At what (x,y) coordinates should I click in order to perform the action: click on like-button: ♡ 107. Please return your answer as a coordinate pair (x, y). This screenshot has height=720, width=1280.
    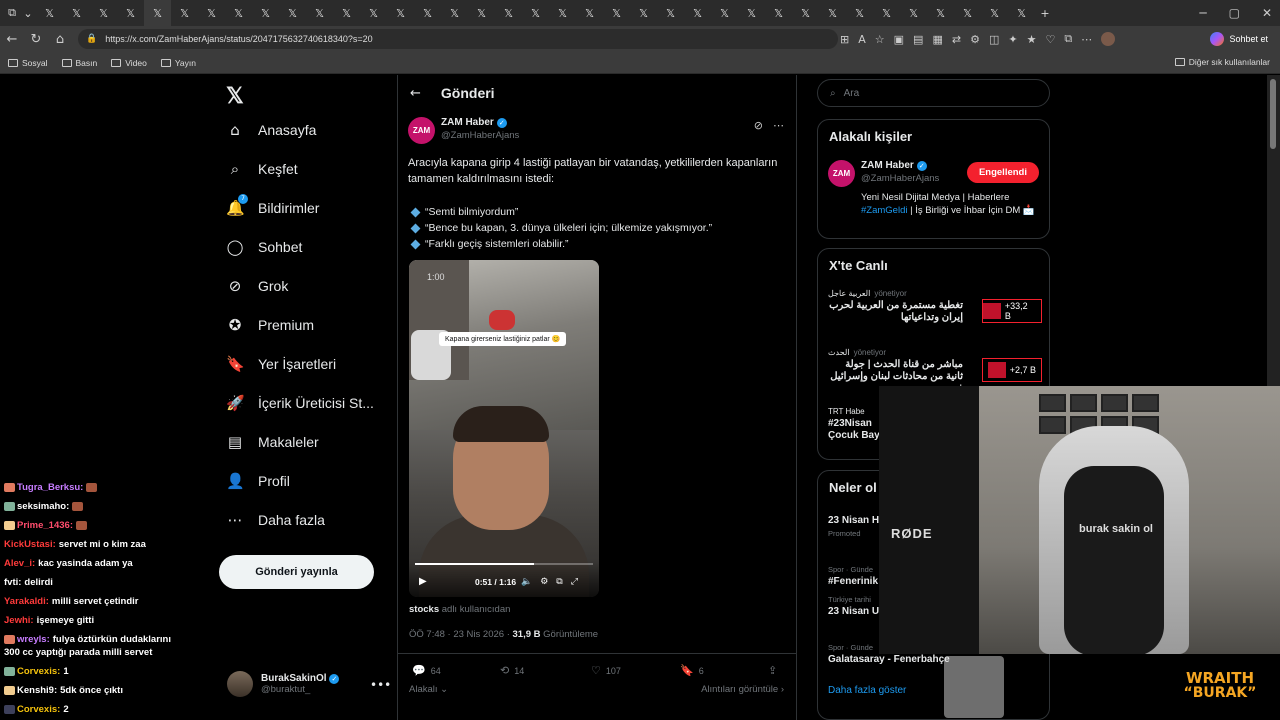
    Looking at the image, I should click on (606, 670).